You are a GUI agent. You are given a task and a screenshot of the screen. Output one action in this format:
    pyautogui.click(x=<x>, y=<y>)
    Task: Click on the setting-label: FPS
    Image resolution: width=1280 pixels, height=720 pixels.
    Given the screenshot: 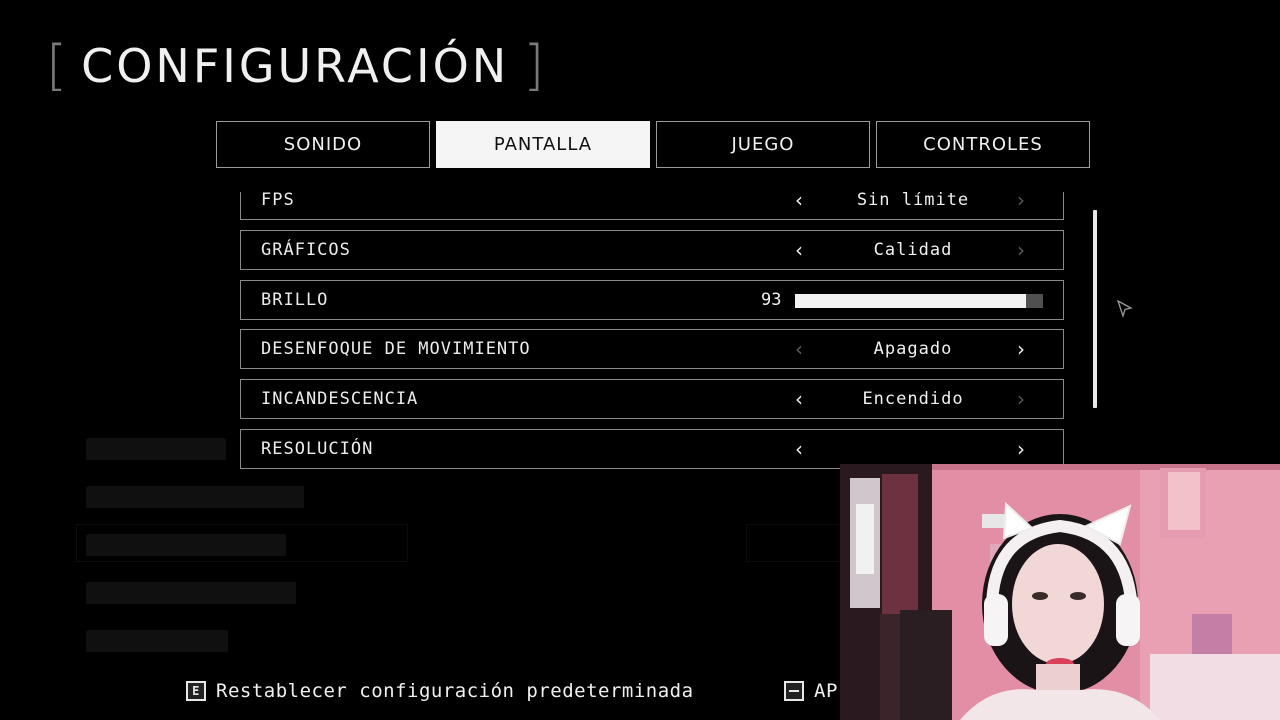 What is the action you would take?
    pyautogui.click(x=278, y=201)
    